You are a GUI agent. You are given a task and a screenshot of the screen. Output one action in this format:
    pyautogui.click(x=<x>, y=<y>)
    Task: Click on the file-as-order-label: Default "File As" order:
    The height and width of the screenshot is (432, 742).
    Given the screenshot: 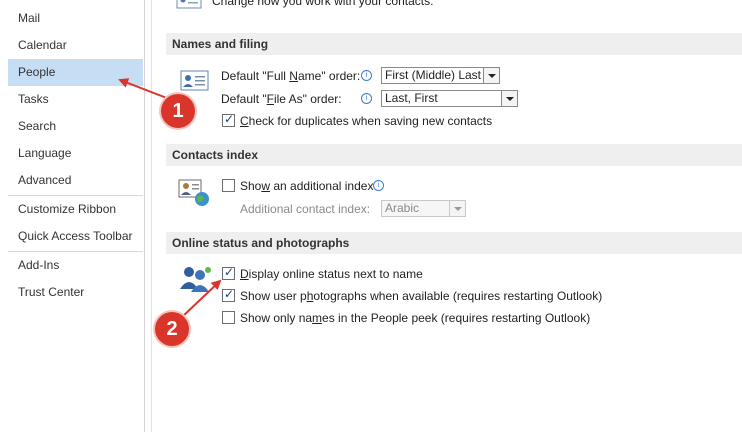 What is the action you would take?
    pyautogui.click(x=281, y=99)
    